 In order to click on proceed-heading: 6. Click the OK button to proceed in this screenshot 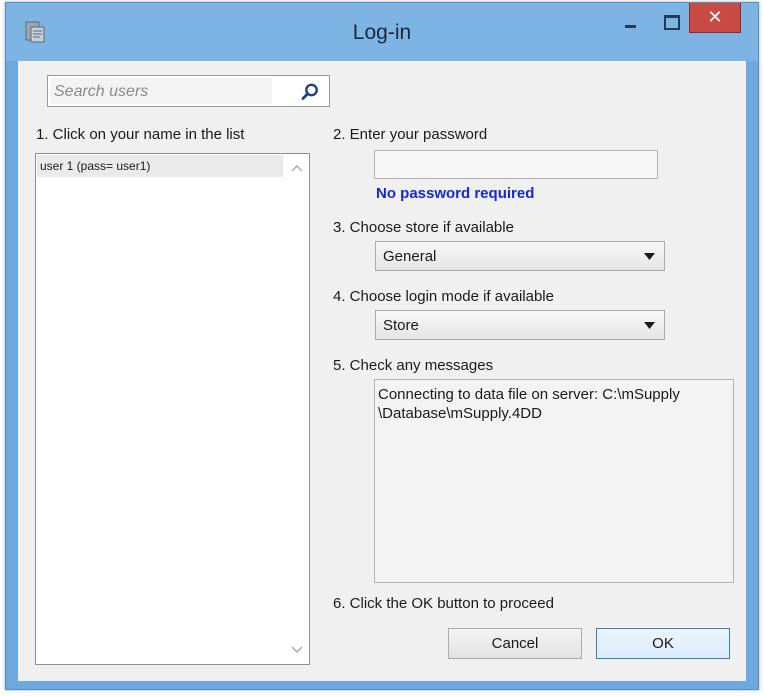, I will do `click(443, 603)`.